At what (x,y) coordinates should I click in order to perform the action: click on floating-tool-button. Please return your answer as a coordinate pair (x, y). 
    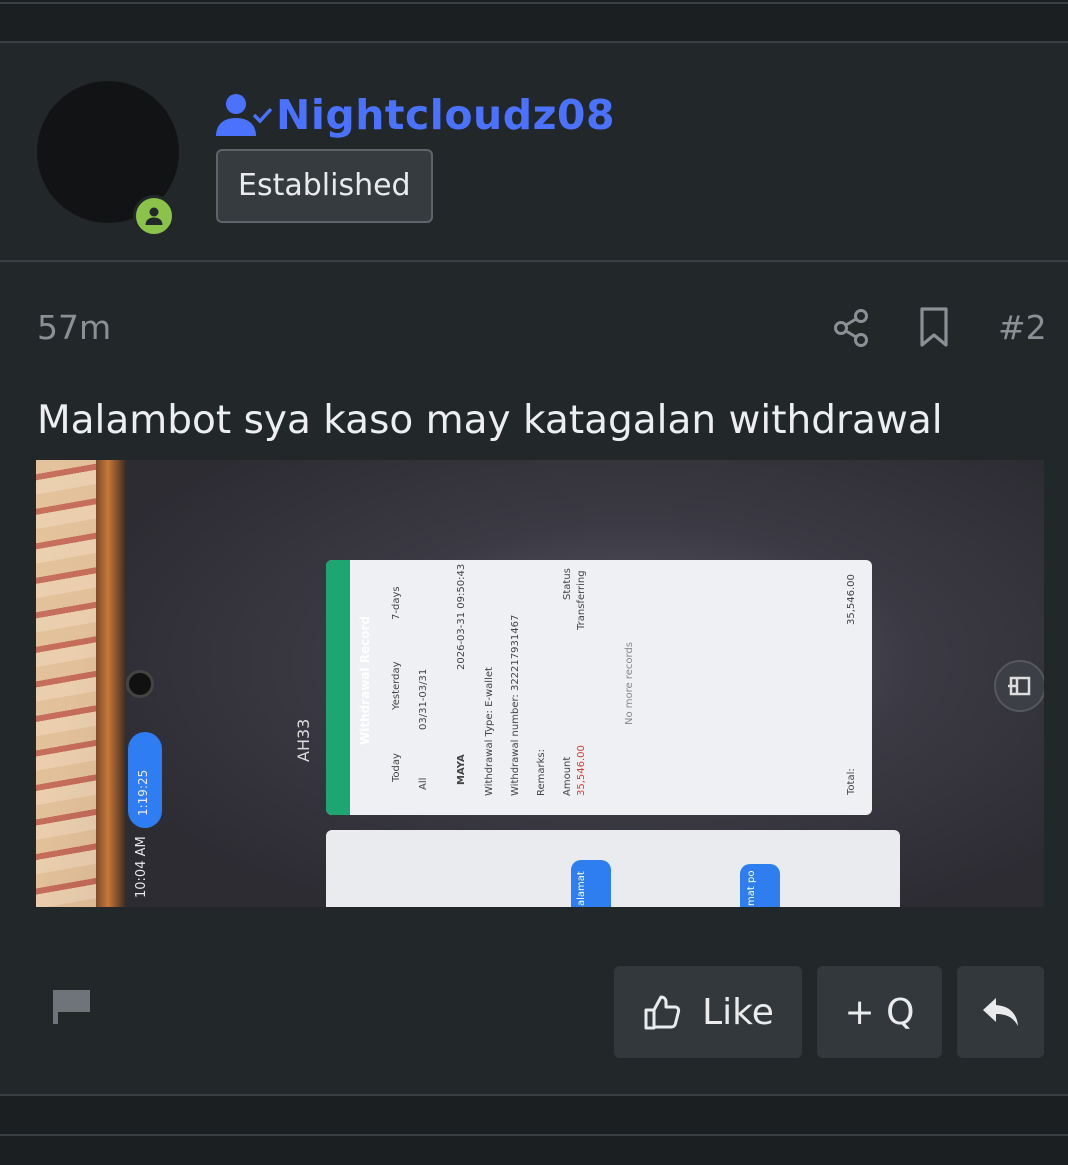
    Looking at the image, I should click on (1019, 686).